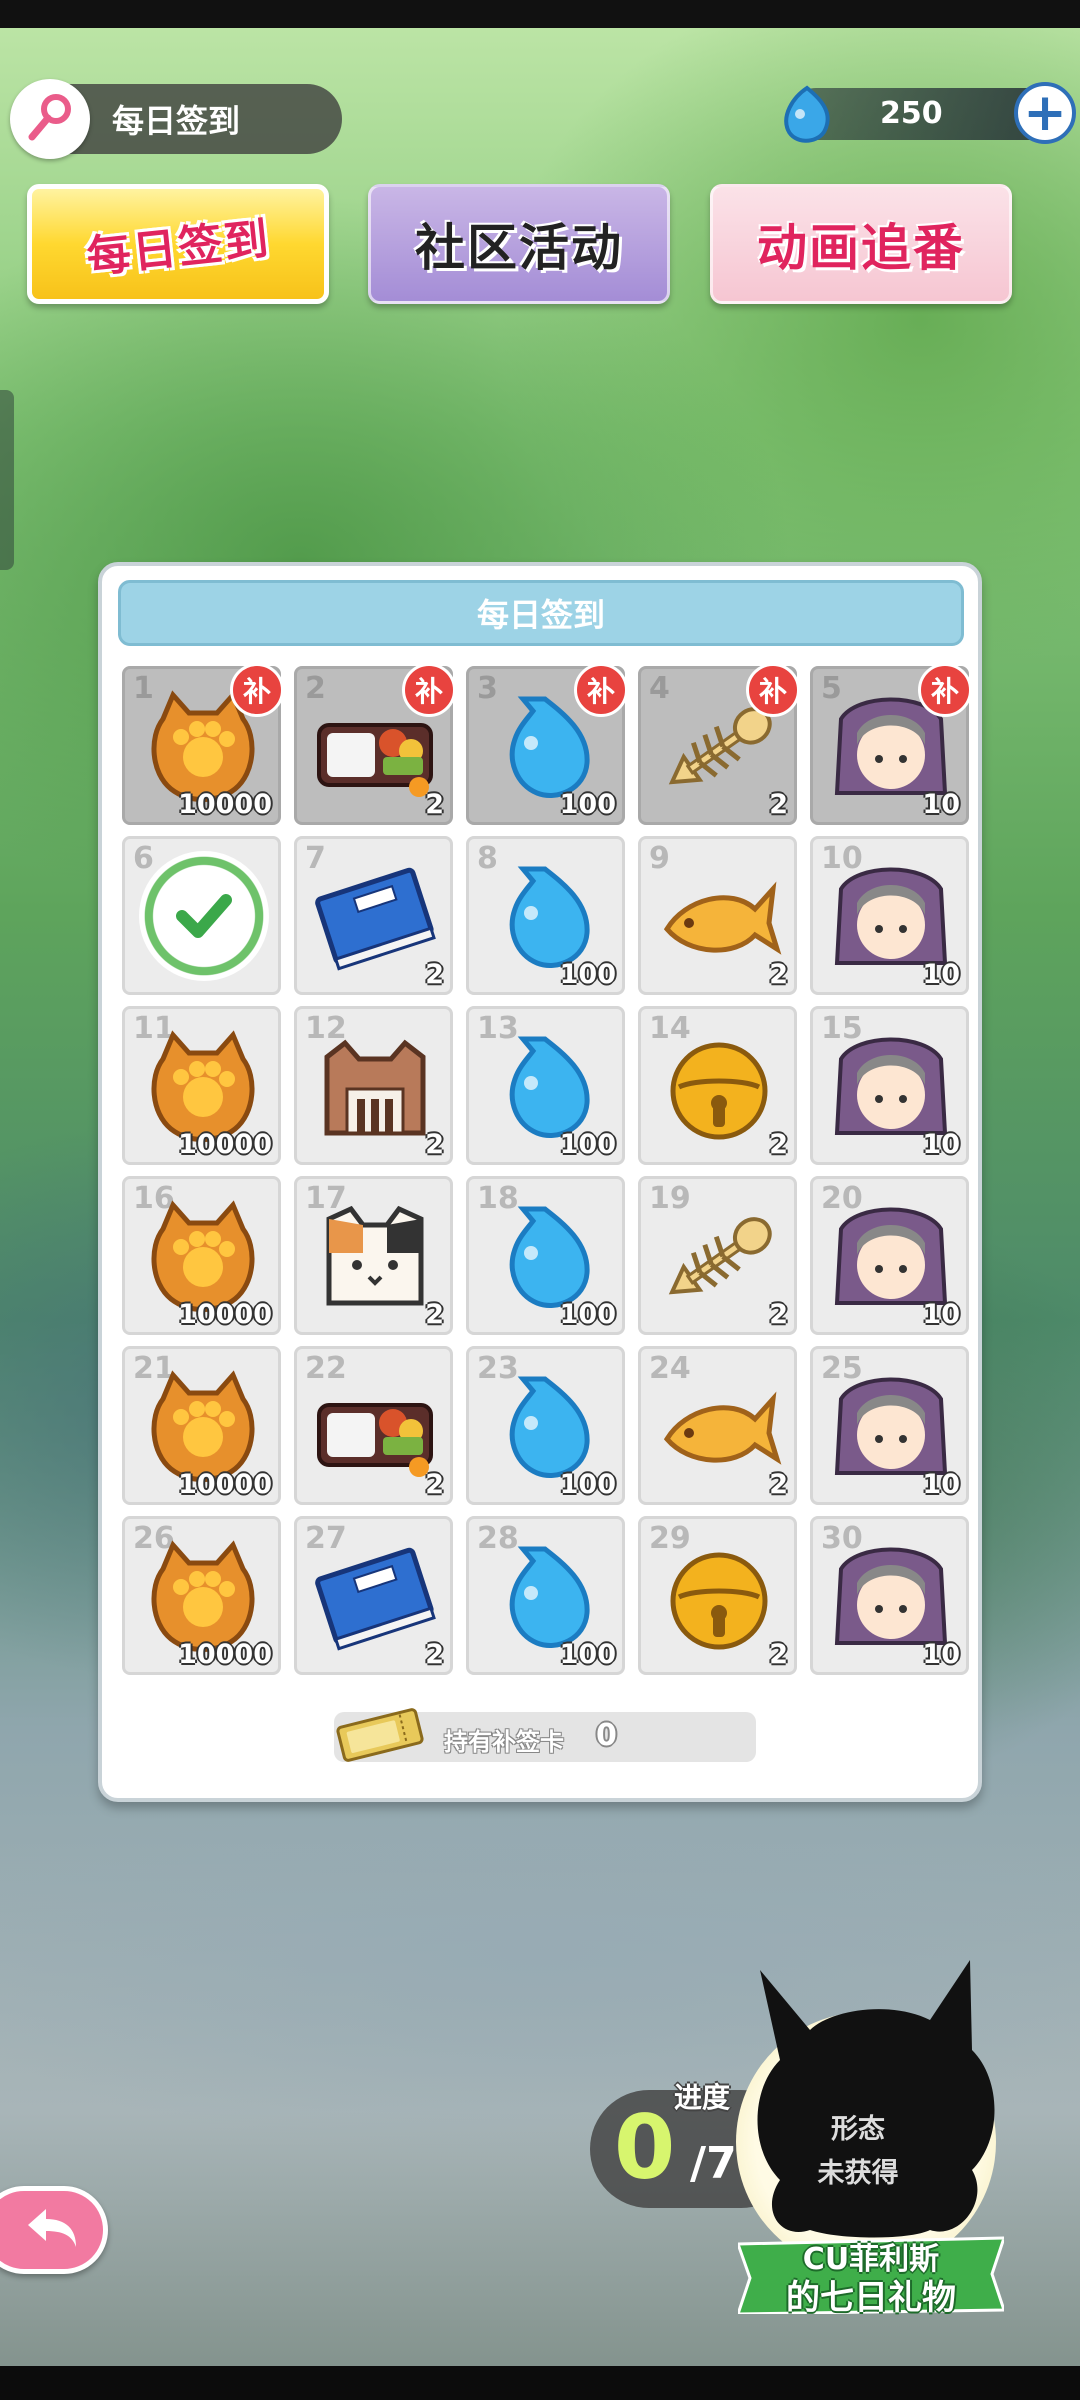  What do you see at coordinates (178, 248) in the screenshot?
I see `tab-daily-signin-label: 每日签到` at bounding box center [178, 248].